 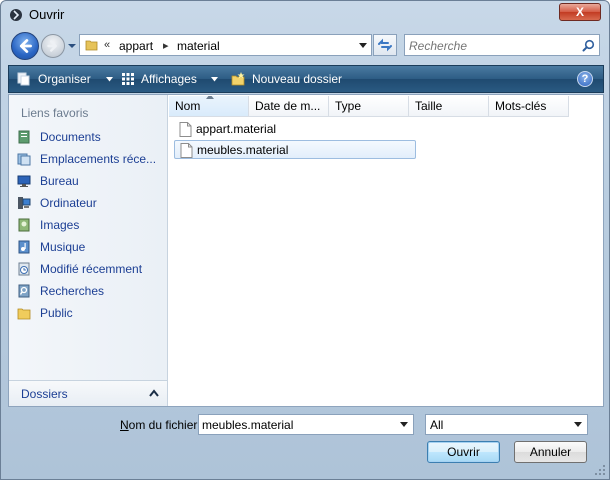 I want to click on recently-changed-icon, so click(x=24, y=269).